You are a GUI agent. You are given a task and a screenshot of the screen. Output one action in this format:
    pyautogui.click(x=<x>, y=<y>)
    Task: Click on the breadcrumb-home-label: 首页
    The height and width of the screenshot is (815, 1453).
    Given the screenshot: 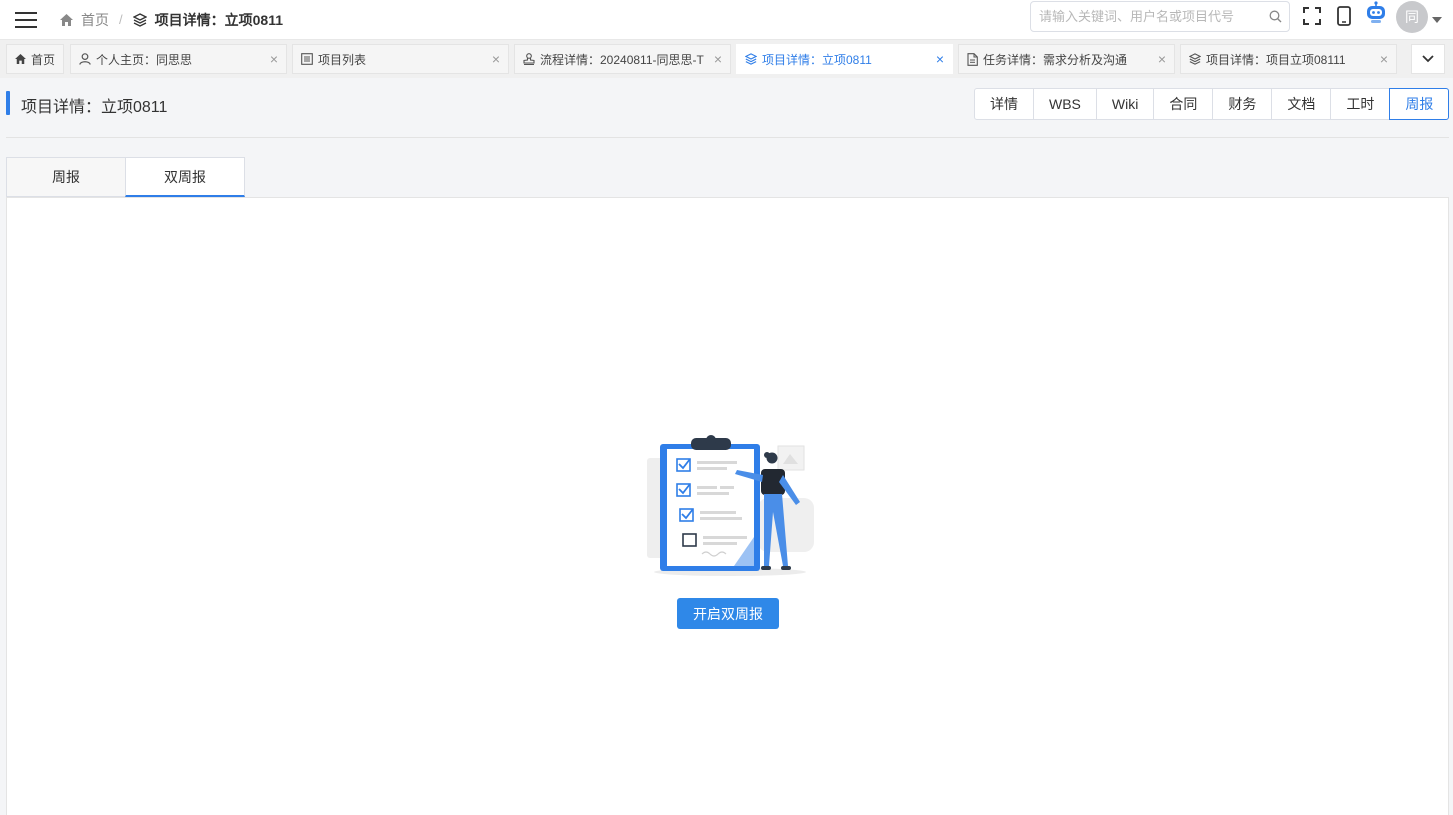 What is the action you would take?
    pyautogui.click(x=95, y=19)
    